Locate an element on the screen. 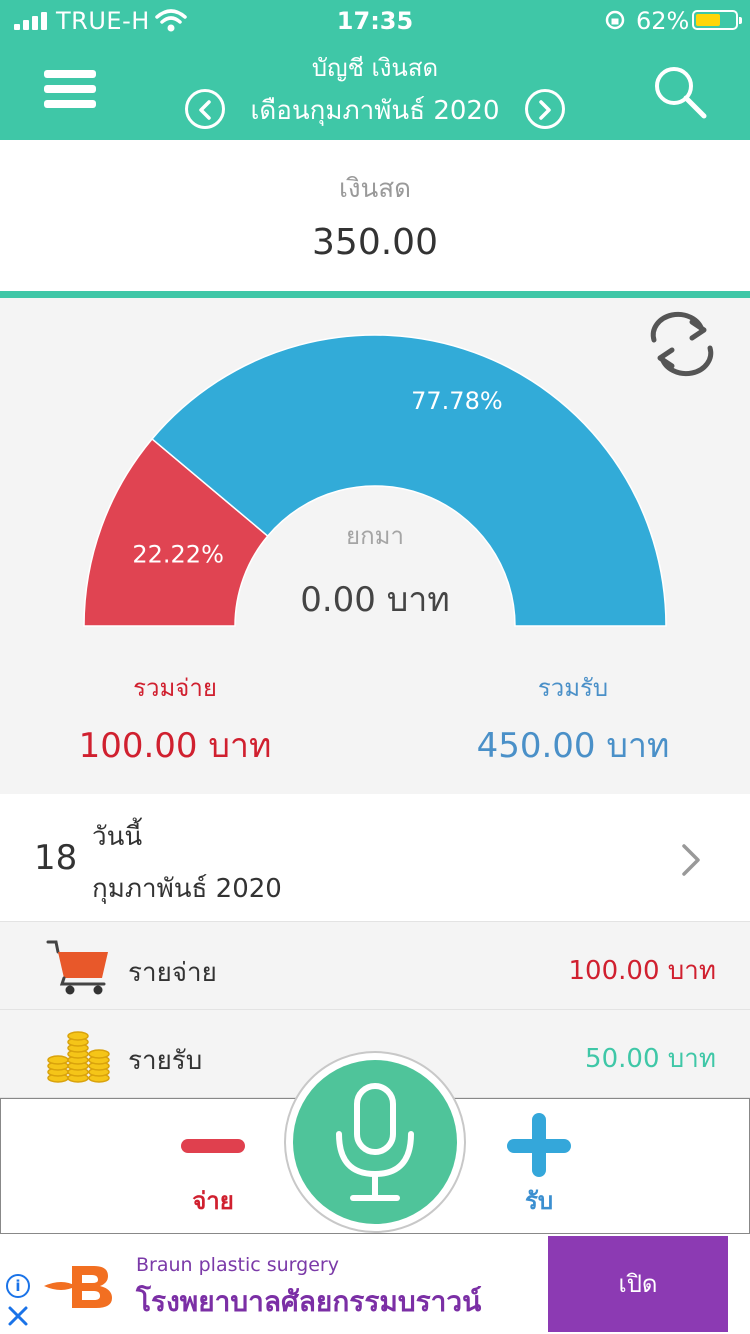 The image size is (750, 1334). balance-value: 350.00 is located at coordinates (375, 242).